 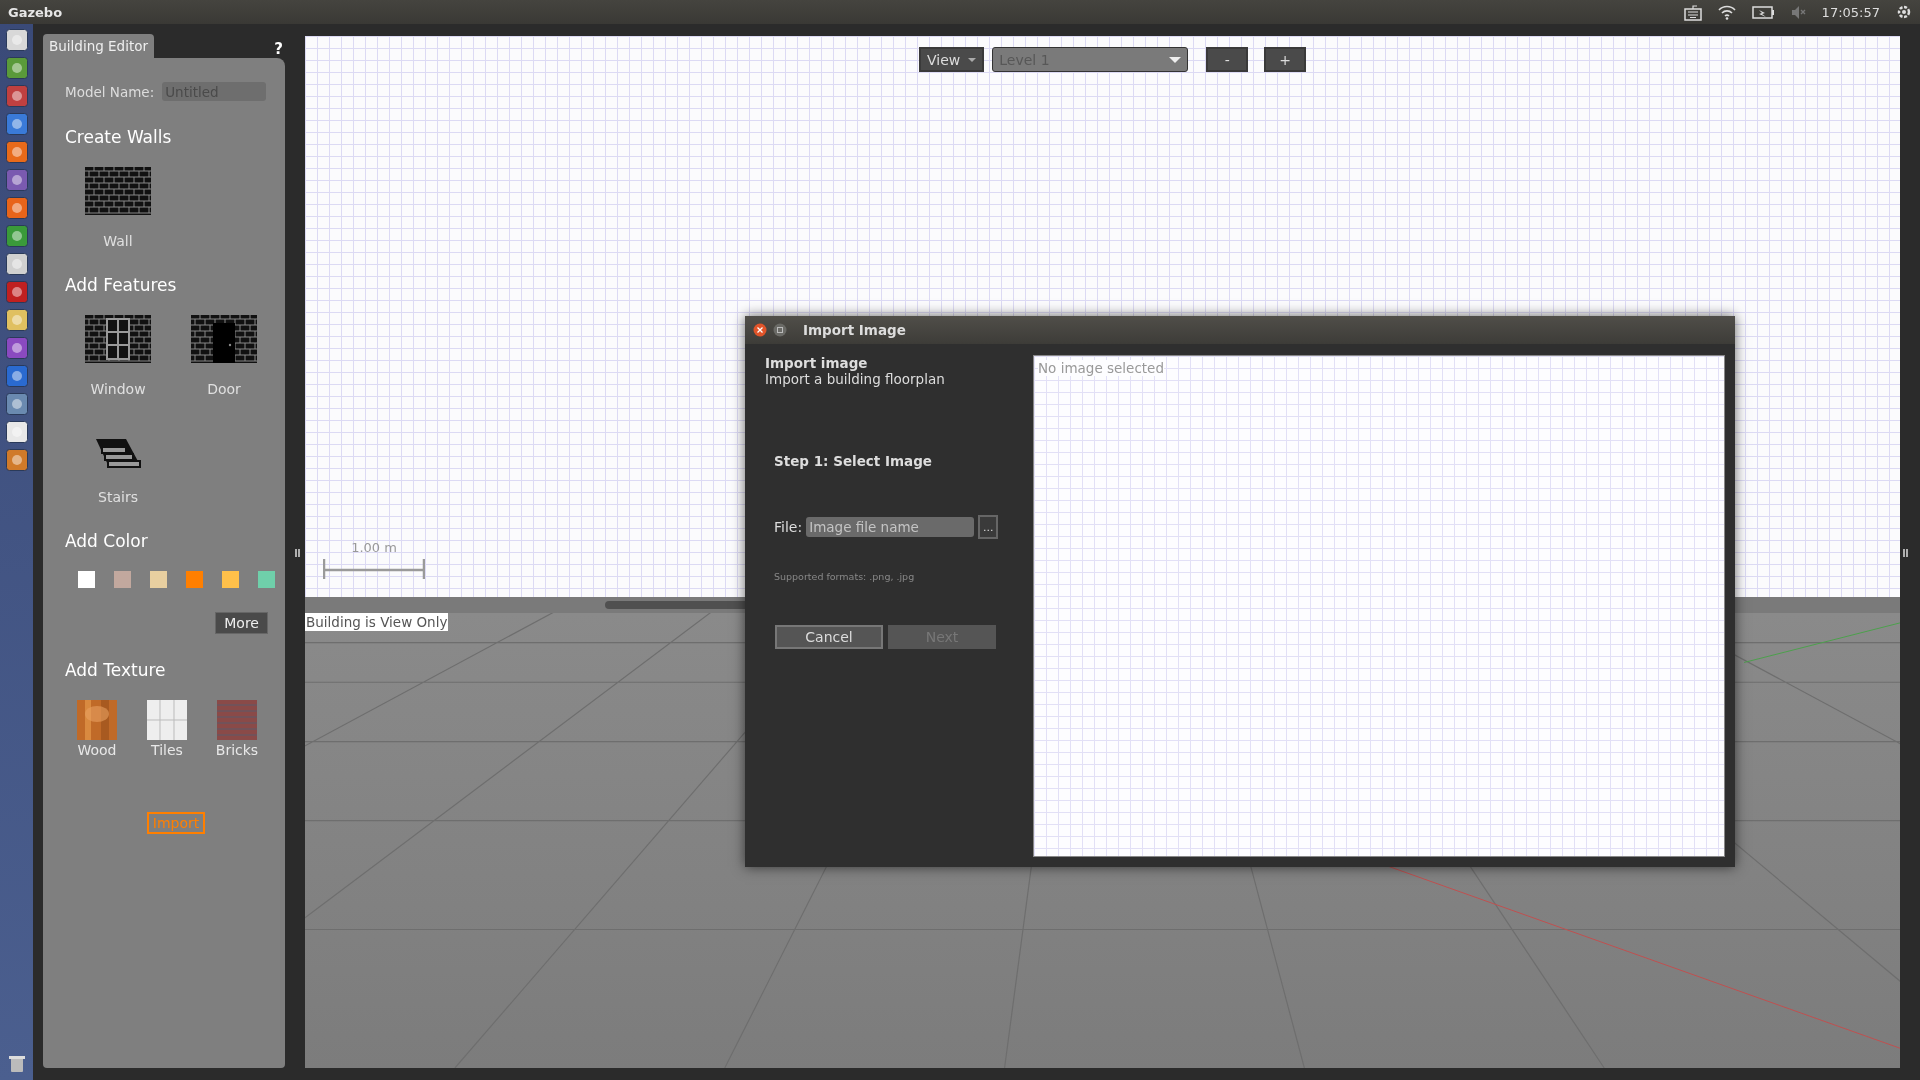 I want to click on zoom-out-button: -, so click(x=1227, y=59).